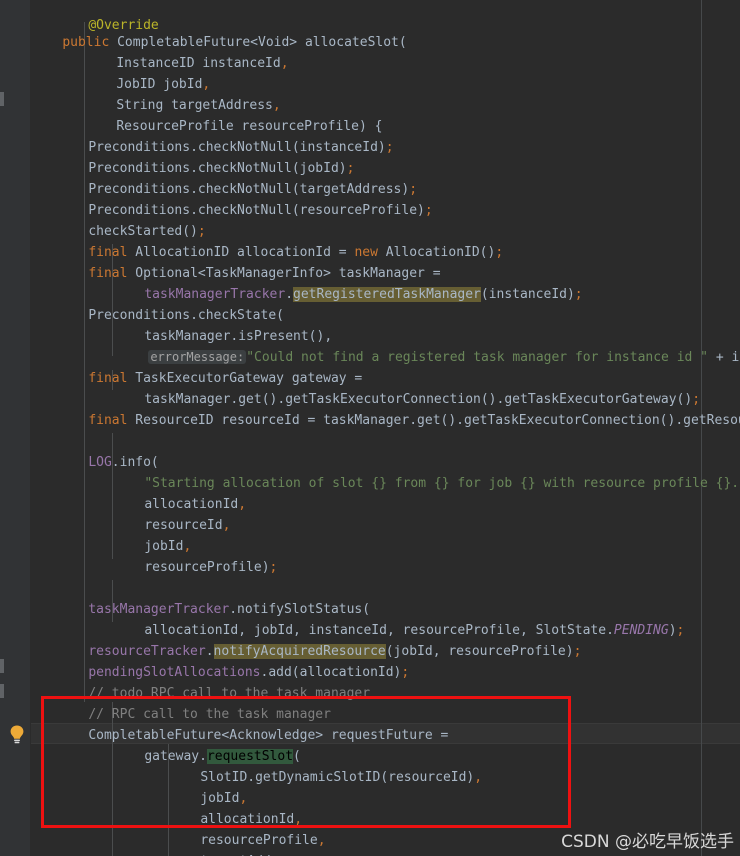 This screenshot has width=740, height=856. What do you see at coordinates (647, 842) in the screenshot?
I see `watermark-text: CSDN @必吃早饭选手` at bounding box center [647, 842].